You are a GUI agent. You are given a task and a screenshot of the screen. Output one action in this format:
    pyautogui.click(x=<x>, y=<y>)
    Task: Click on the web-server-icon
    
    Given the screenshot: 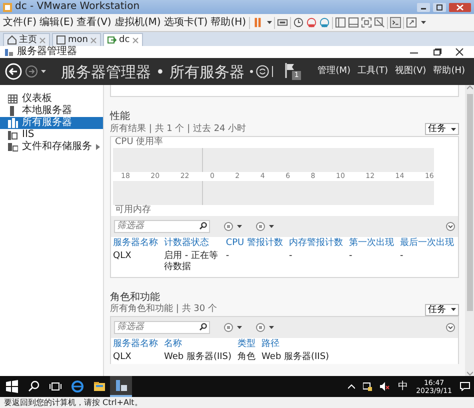 What is the action you would take?
    pyautogui.click(x=13, y=135)
    